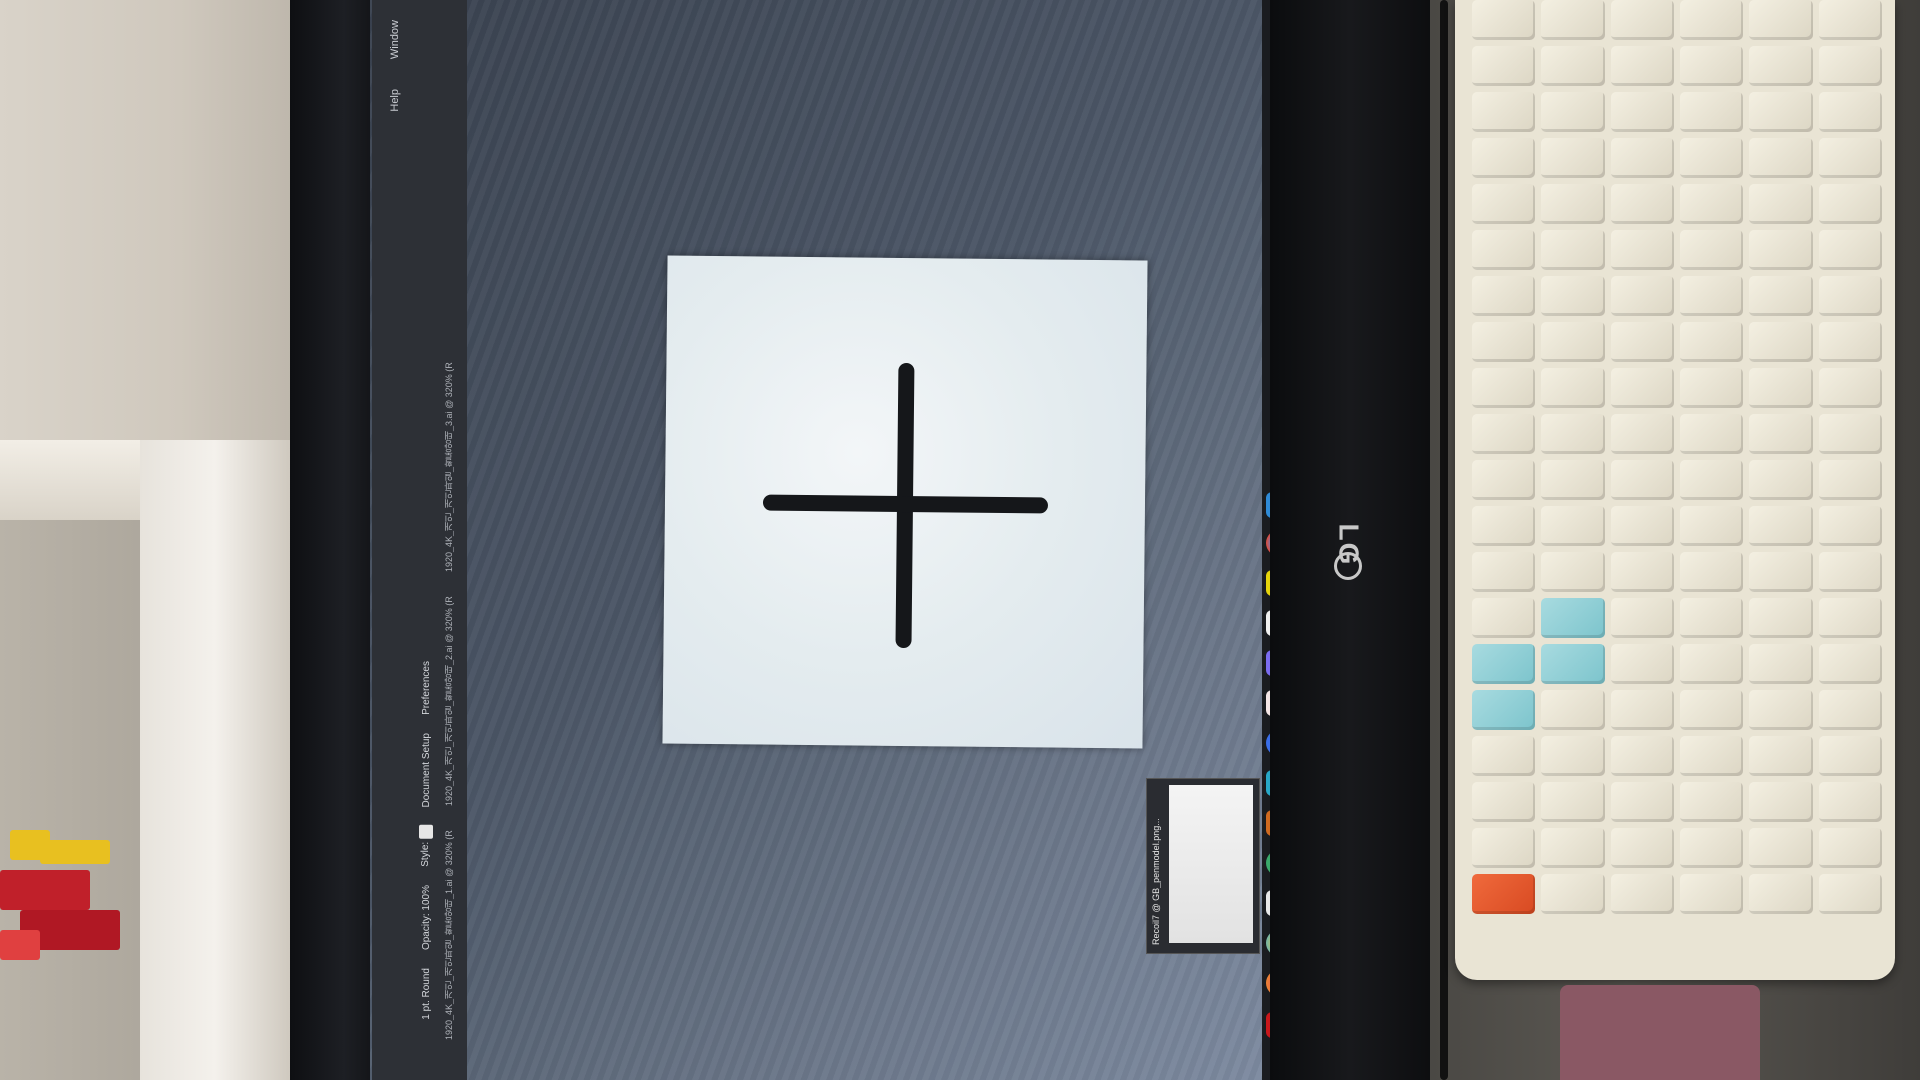 This screenshot has width=1920, height=1080. Describe the element at coordinates (335, 540) in the screenshot. I see `monitor-bezel` at that location.